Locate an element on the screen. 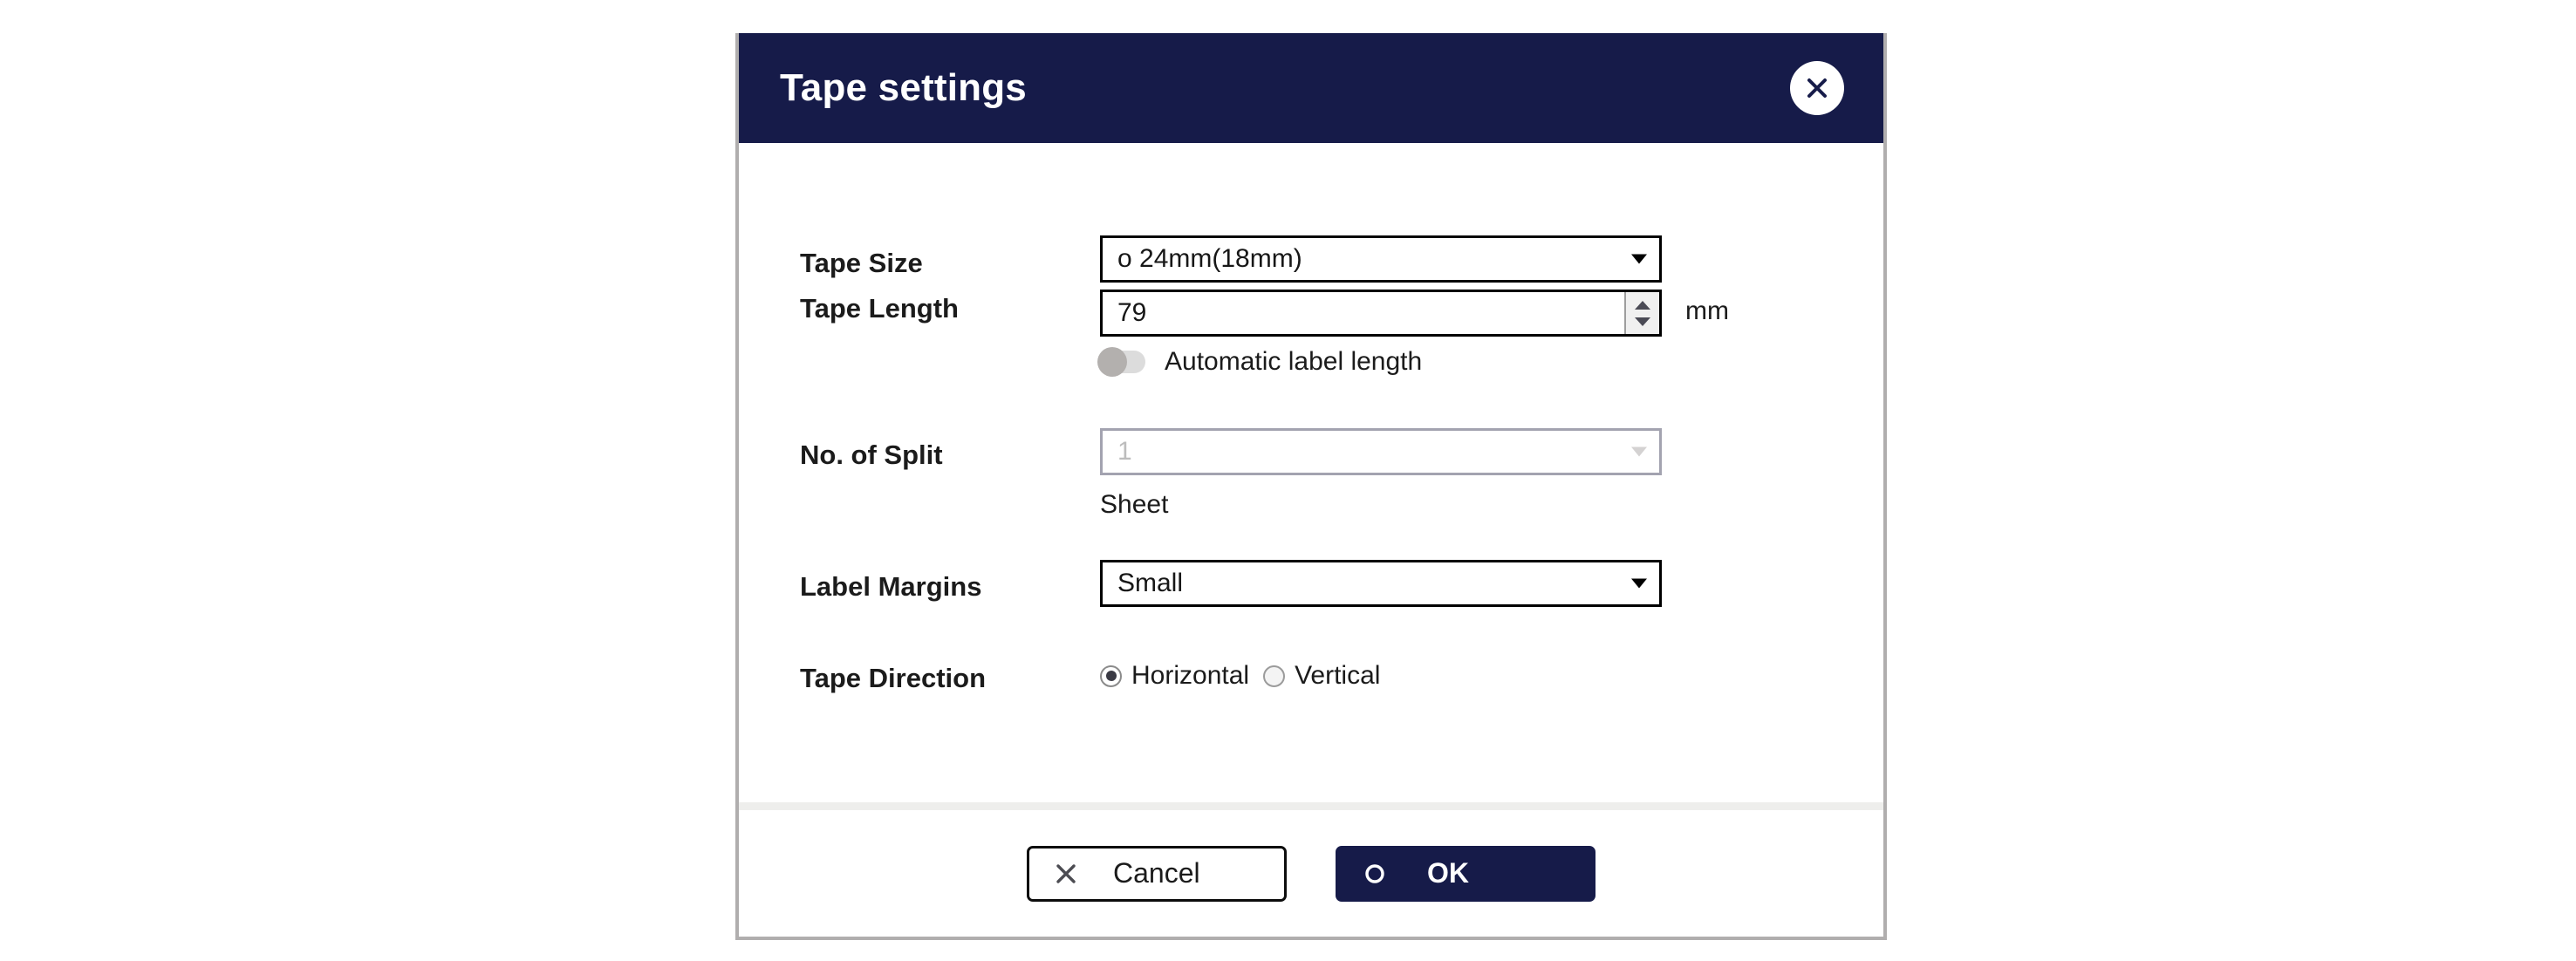 This screenshot has height=961, width=2576. close-button is located at coordinates (1817, 88).